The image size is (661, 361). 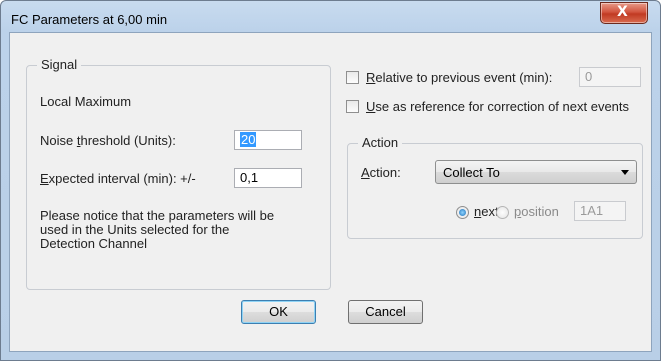 I want to click on window-title: FC Parameters at 6,00 min, so click(x=89, y=19).